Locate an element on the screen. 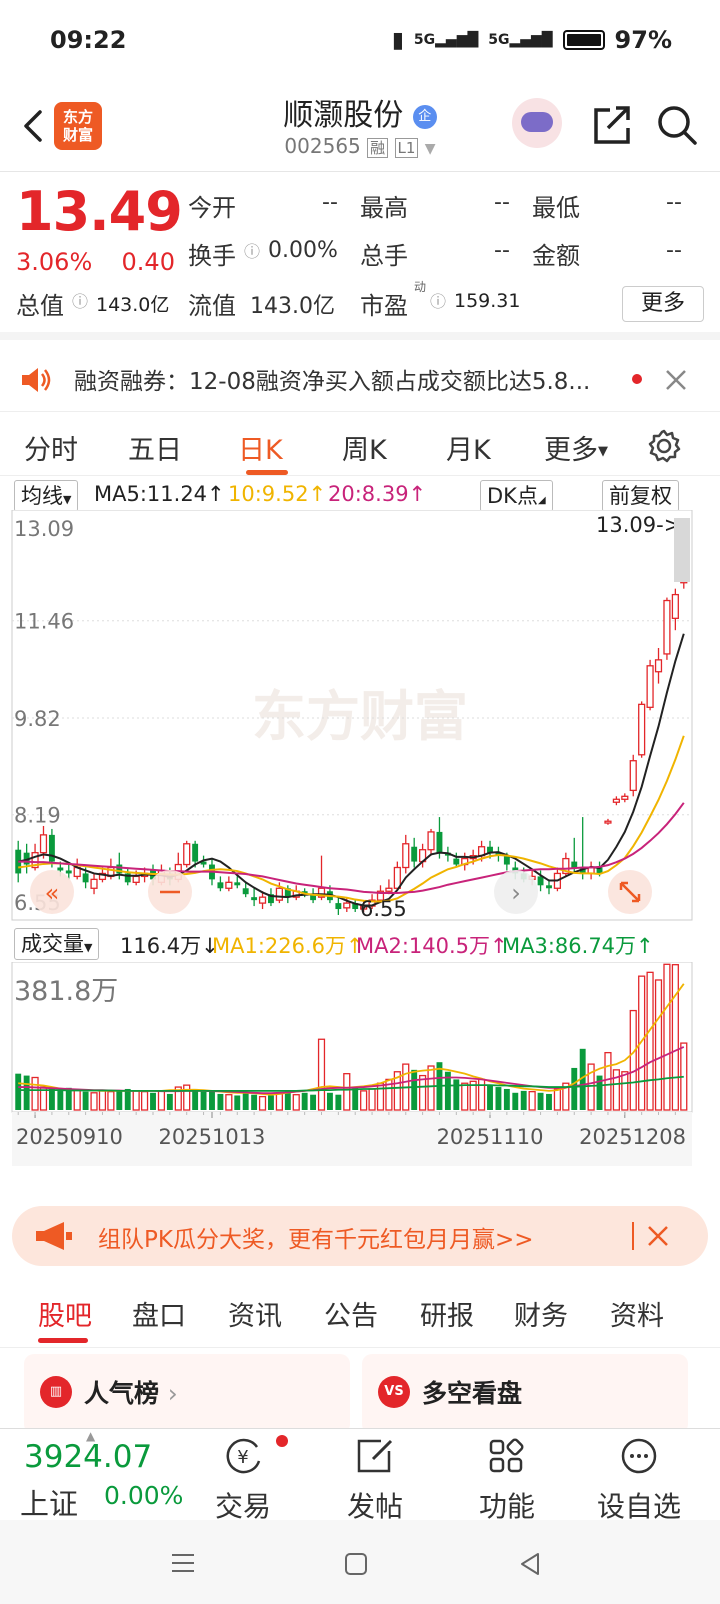 The height and width of the screenshot is (1604, 720). grid-icon is located at coordinates (506, 1455).